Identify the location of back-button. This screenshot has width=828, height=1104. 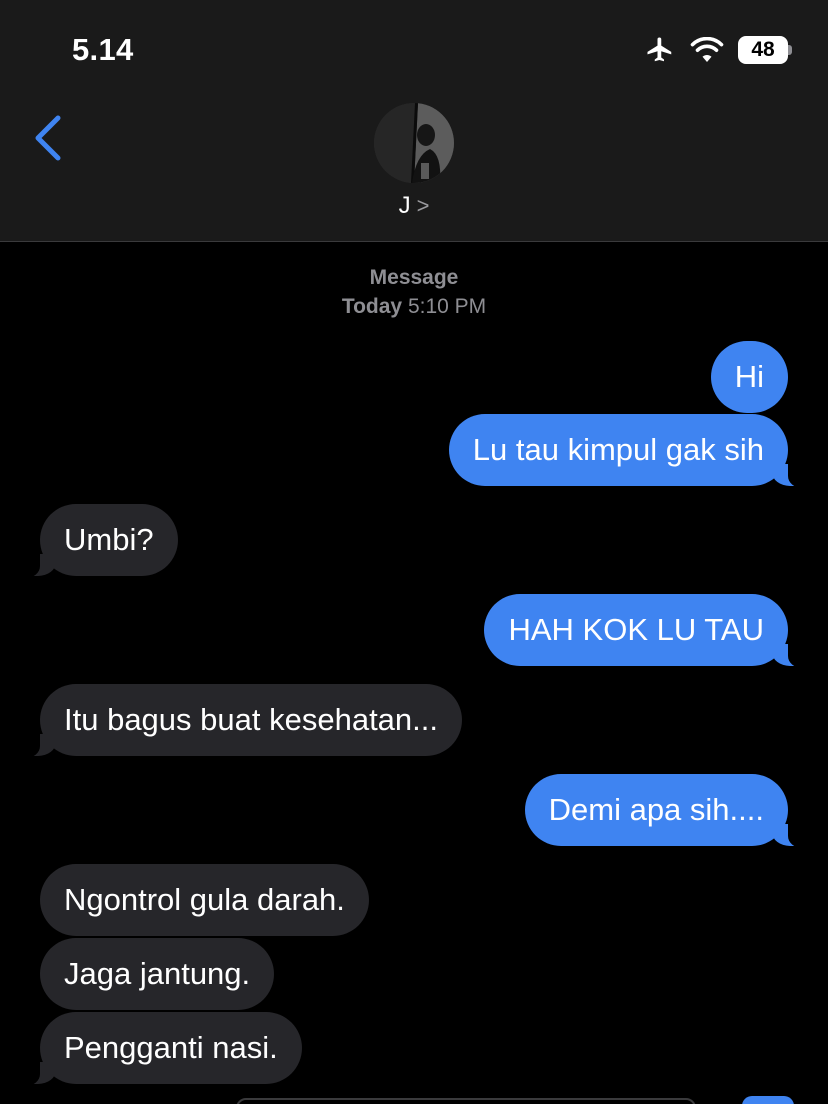
(50, 138).